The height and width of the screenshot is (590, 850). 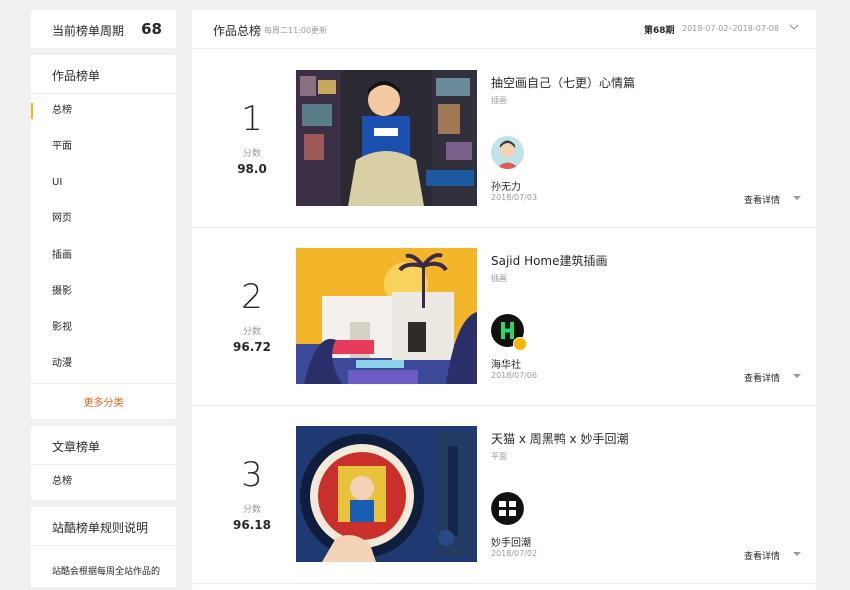 I want to click on score-value: 98.0, so click(x=252, y=169).